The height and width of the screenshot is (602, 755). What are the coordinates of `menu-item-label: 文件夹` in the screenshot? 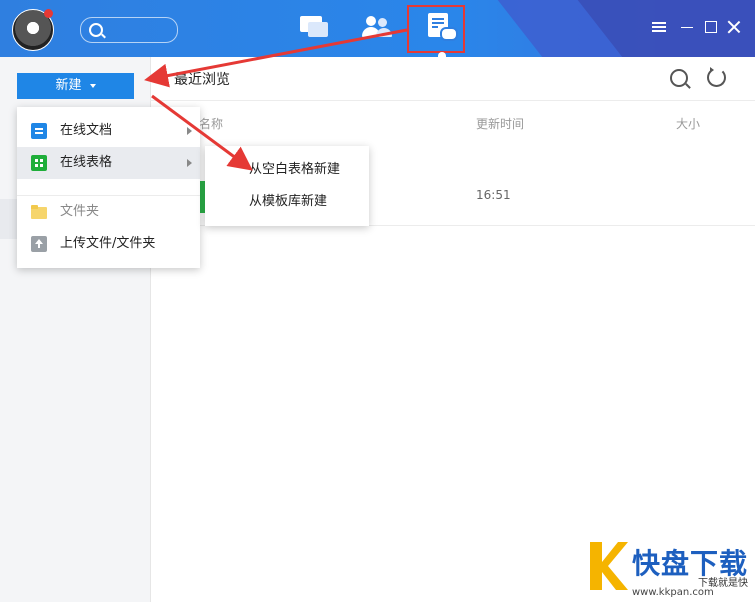 It's located at (80, 211).